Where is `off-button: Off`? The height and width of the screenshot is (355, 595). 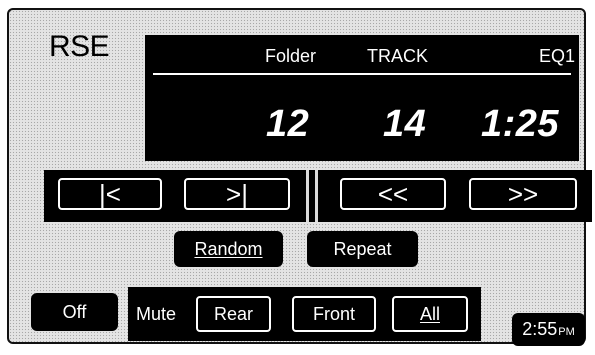
off-button: Off is located at coordinates (74, 312).